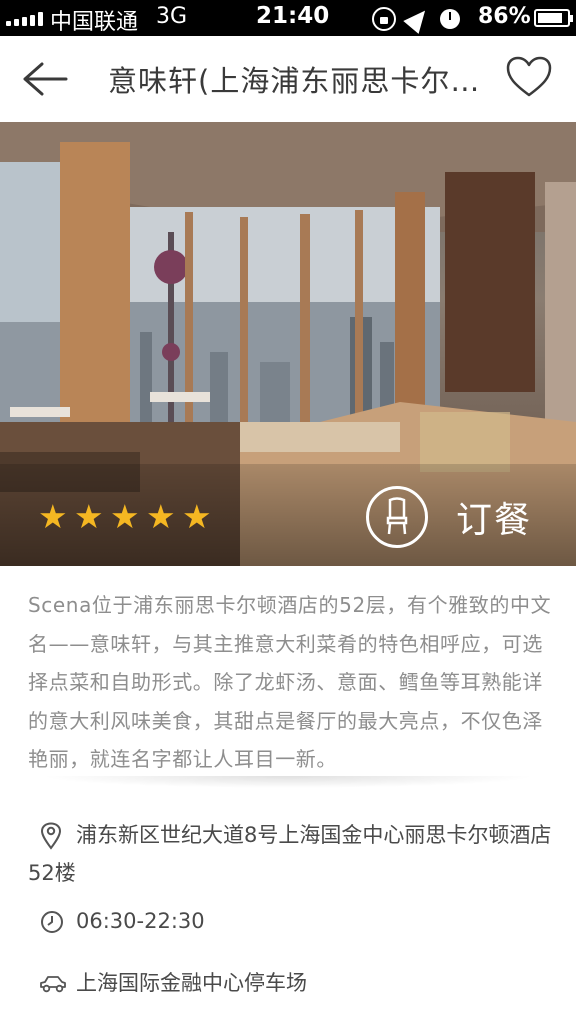 The width and height of the screenshot is (576, 1024). Describe the element at coordinates (140, 921) in the screenshot. I see `hours-text: 06:30-22:30` at that location.